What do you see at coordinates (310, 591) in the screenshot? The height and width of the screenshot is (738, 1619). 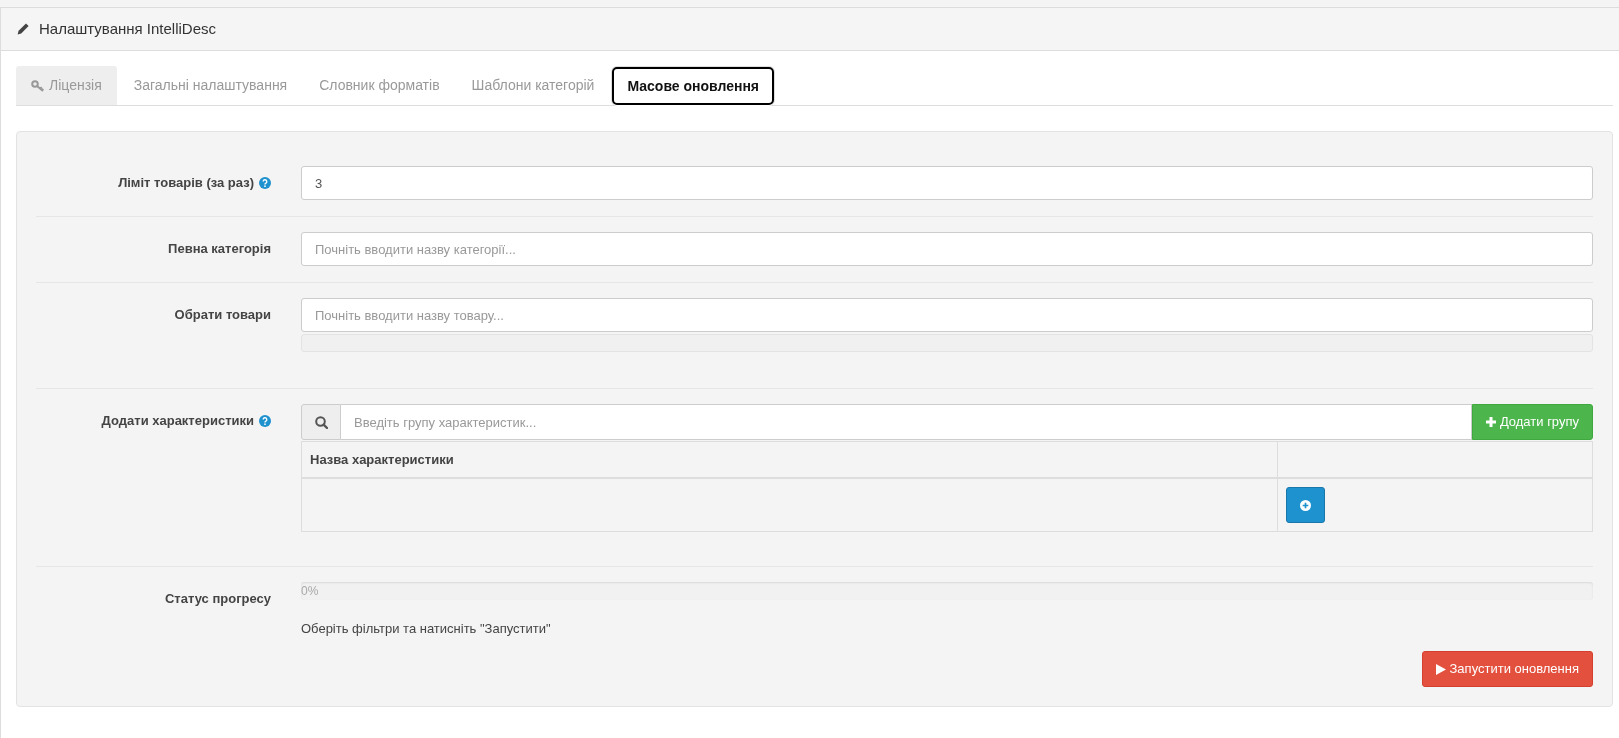 I see `progress-label: 0%` at bounding box center [310, 591].